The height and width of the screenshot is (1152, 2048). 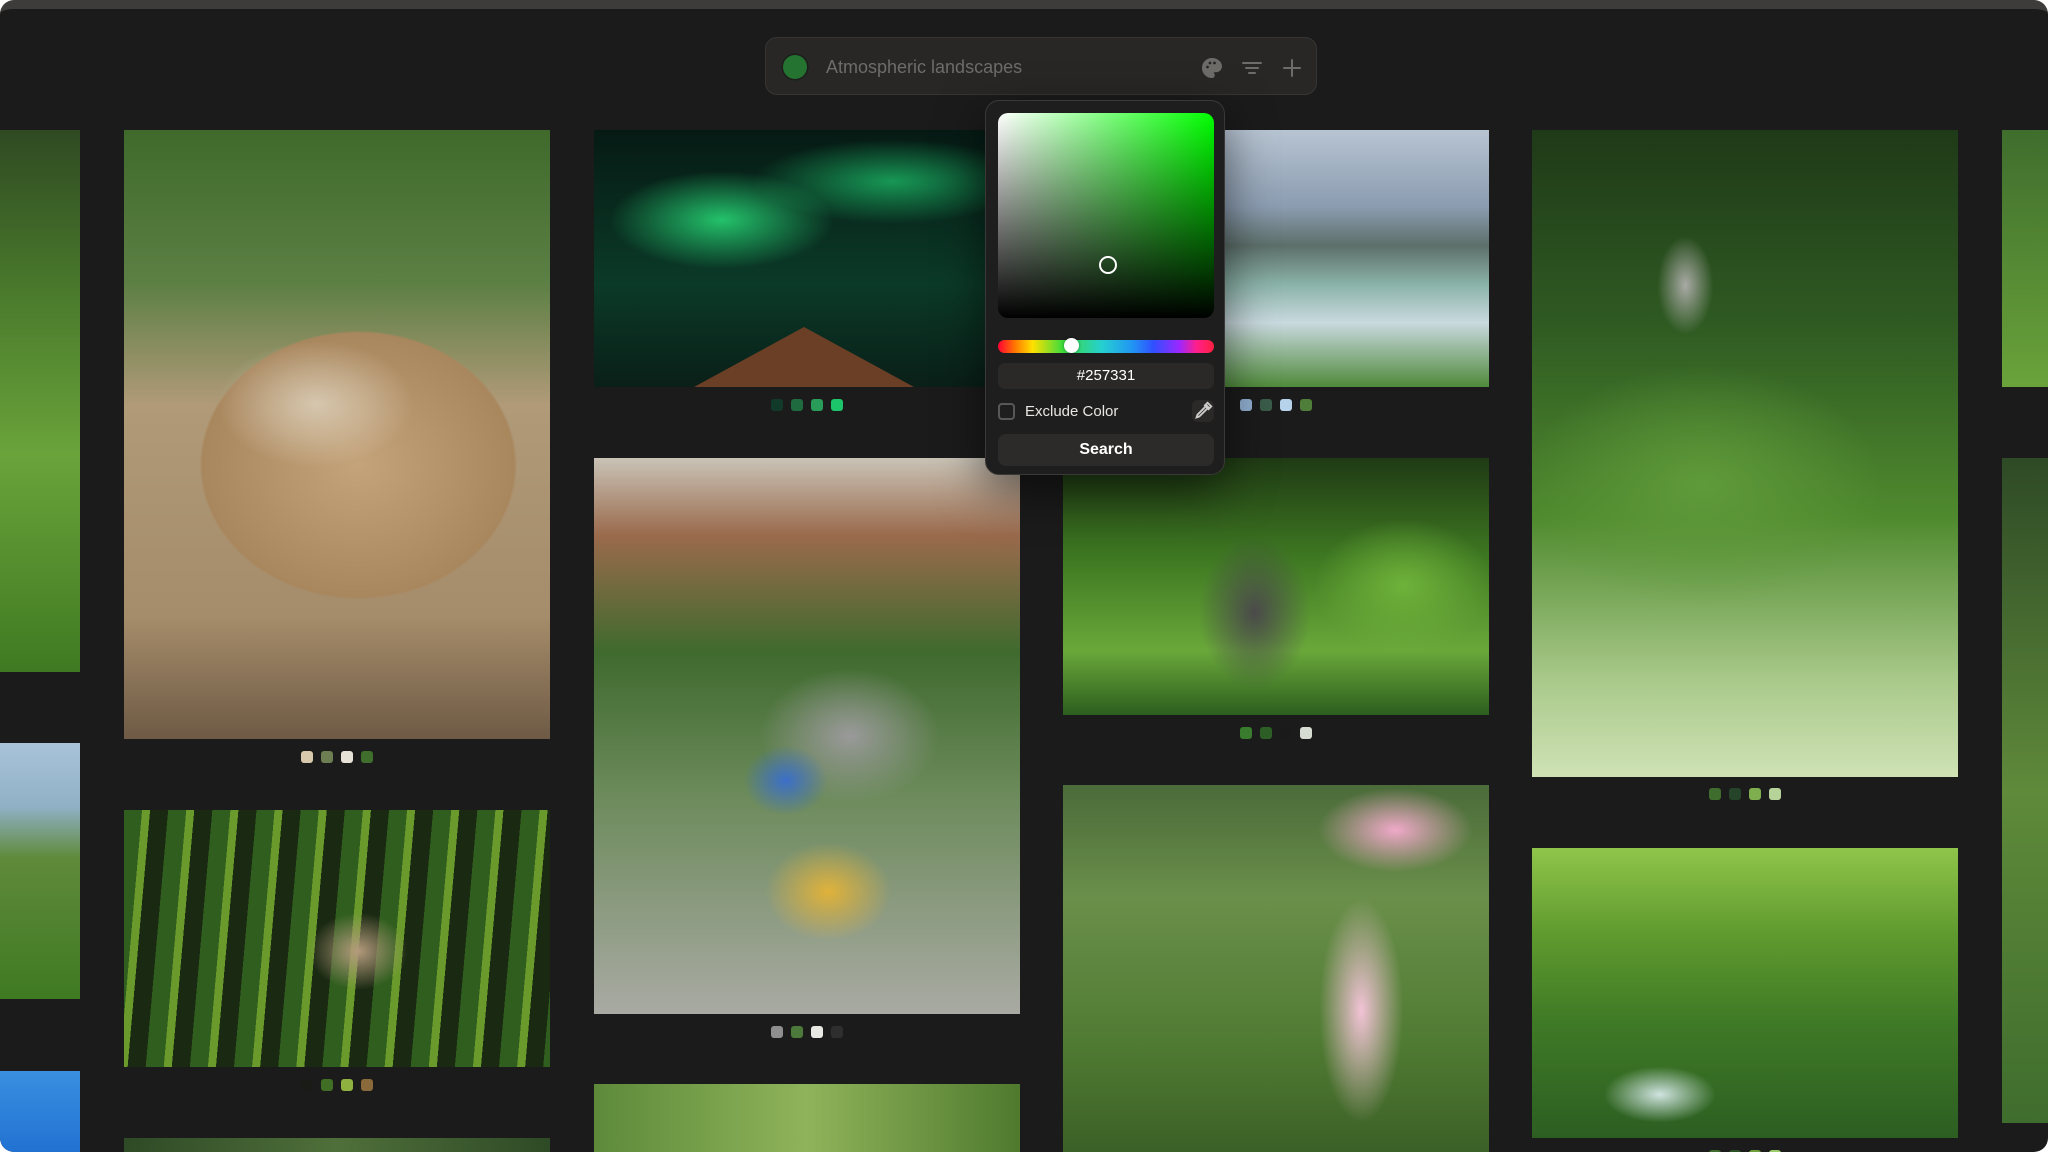 I want to click on filter-lines-icon, so click(x=1252, y=68).